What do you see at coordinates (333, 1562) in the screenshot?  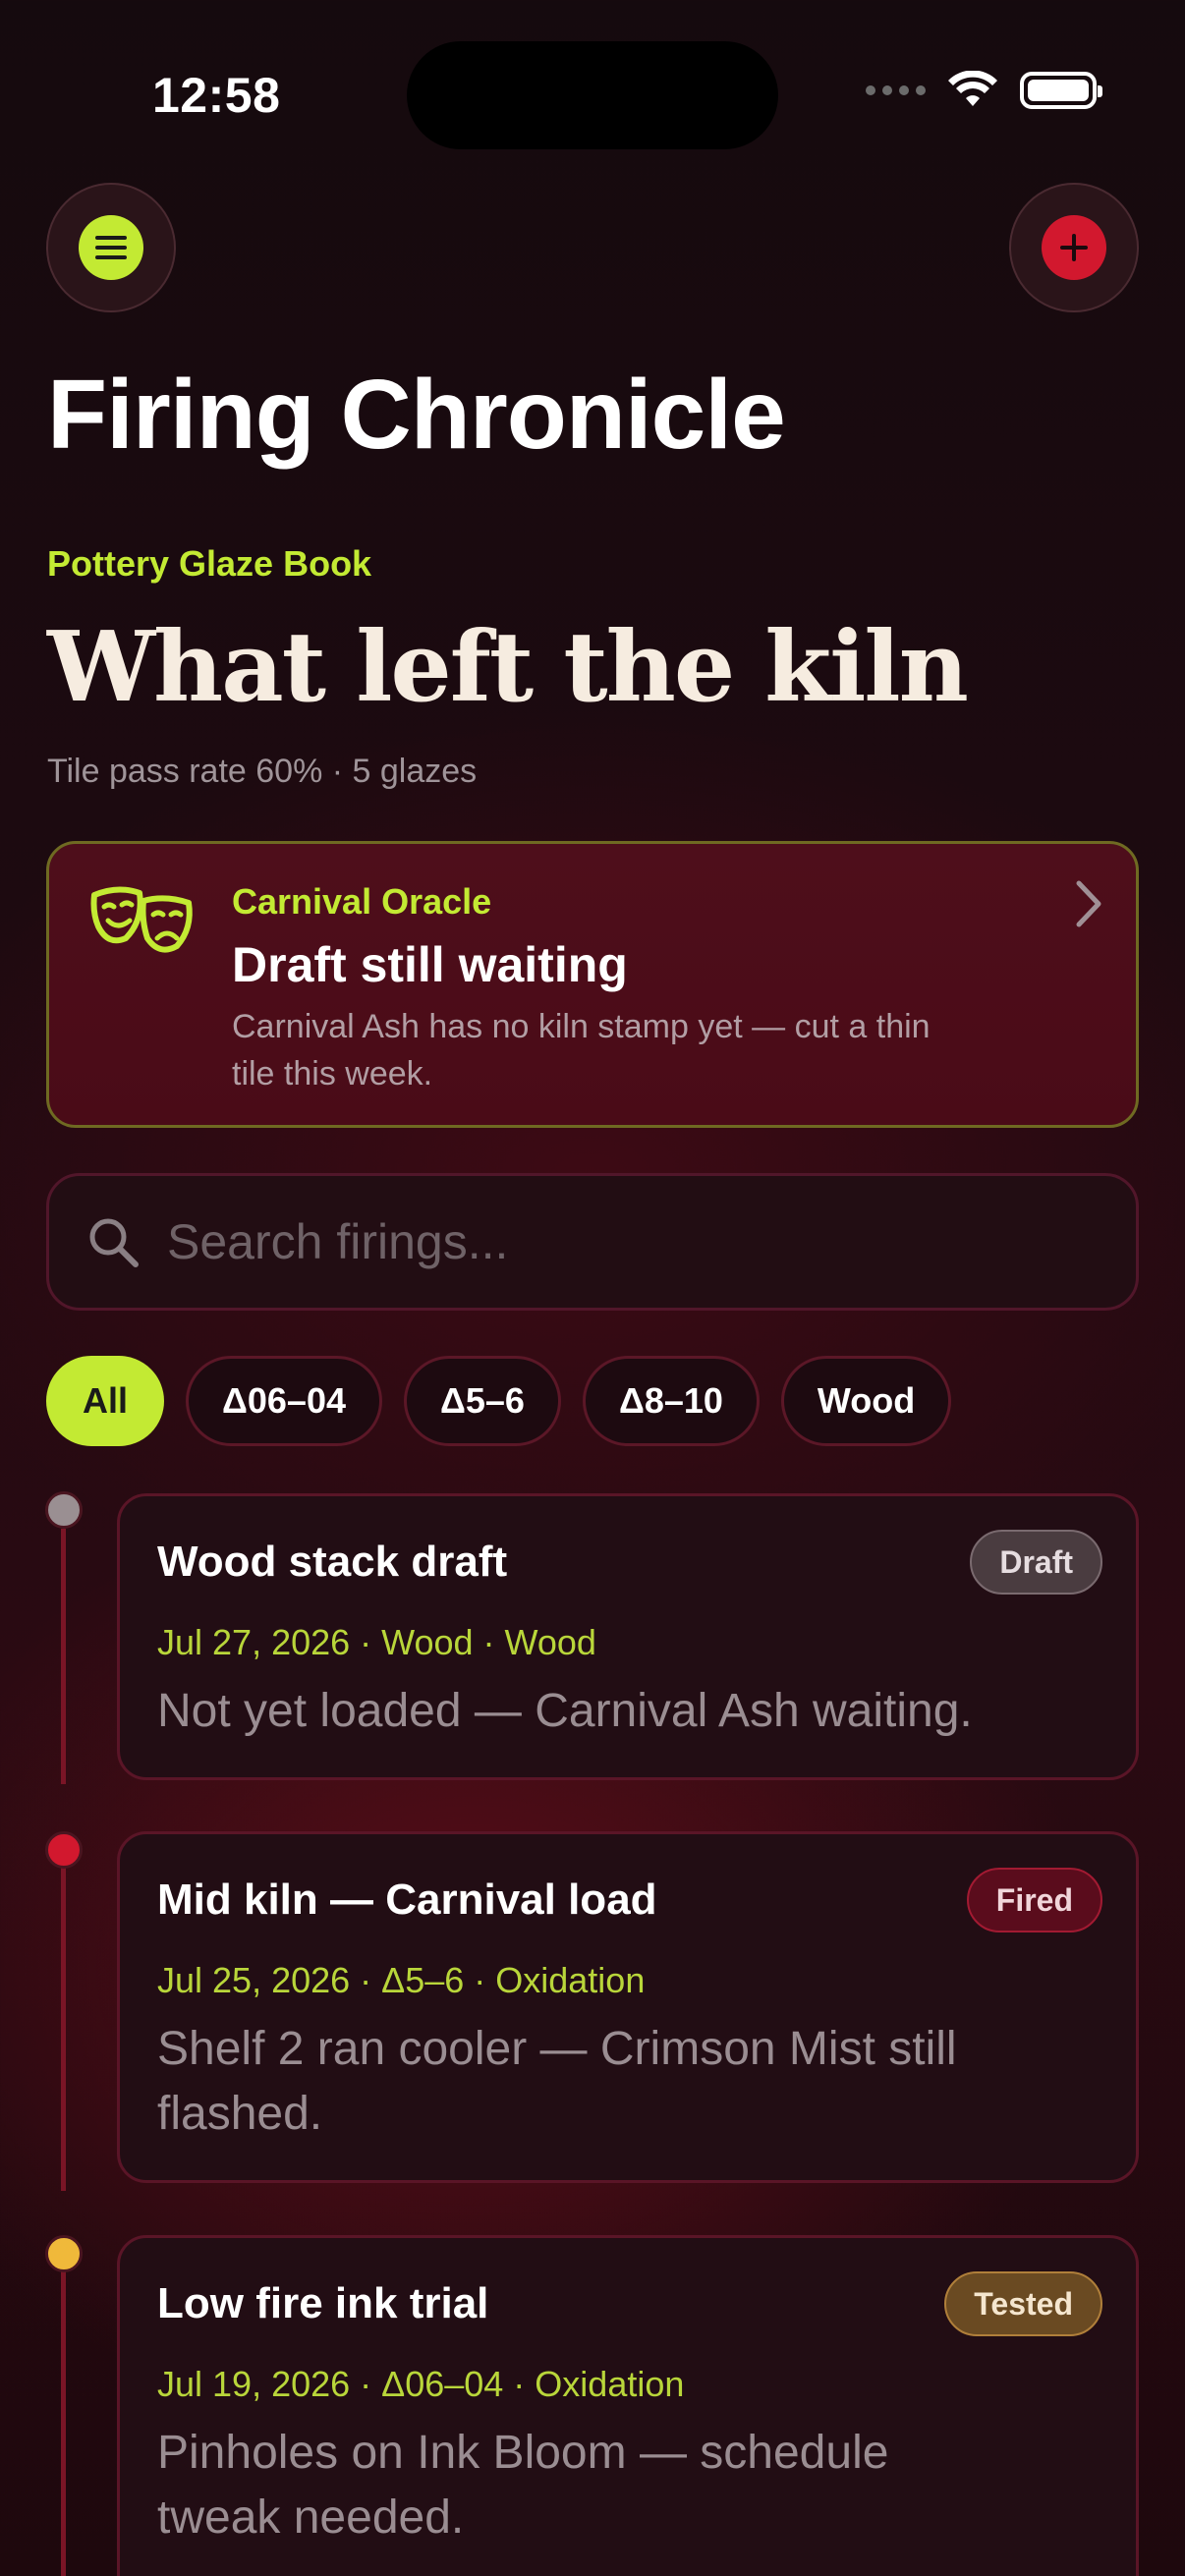 I see `firing-title: Wood stack draft` at bounding box center [333, 1562].